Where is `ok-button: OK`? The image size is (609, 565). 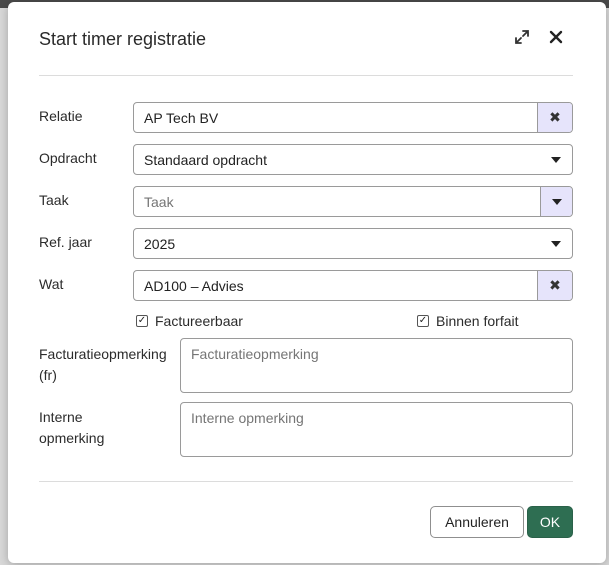
ok-button: OK is located at coordinates (550, 522).